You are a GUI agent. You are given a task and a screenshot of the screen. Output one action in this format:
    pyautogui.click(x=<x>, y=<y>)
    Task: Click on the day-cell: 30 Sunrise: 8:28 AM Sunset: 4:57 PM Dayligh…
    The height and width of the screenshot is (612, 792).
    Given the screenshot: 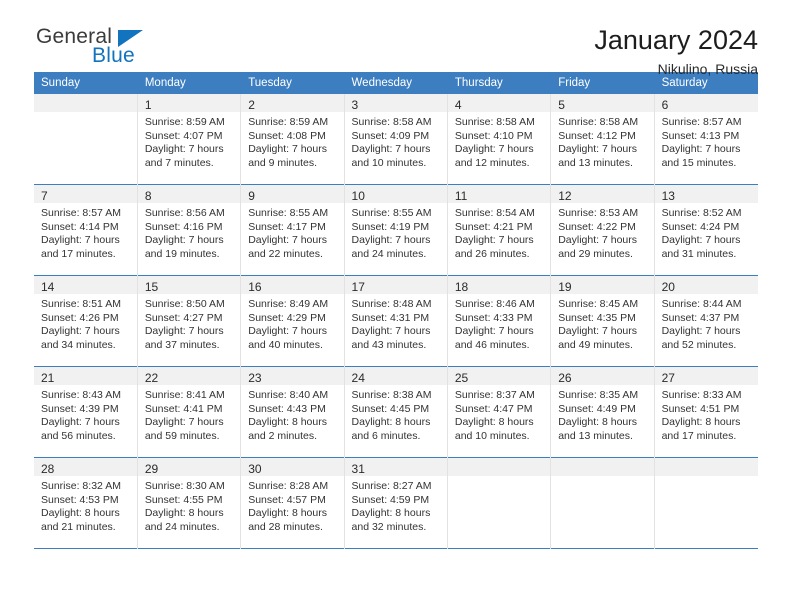 What is the action you would take?
    pyautogui.click(x=292, y=503)
    